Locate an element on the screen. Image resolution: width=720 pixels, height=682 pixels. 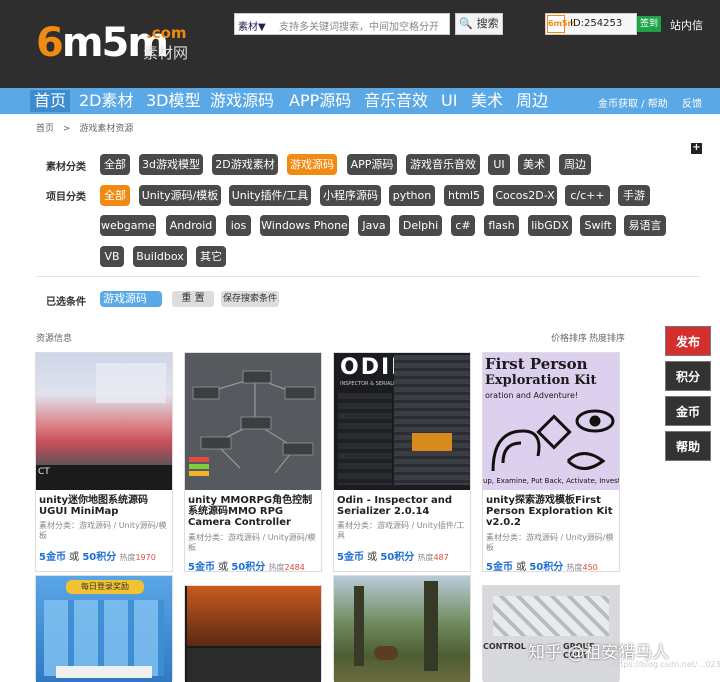
project-tag: Unity源码/模板 is located at coordinates (180, 195).